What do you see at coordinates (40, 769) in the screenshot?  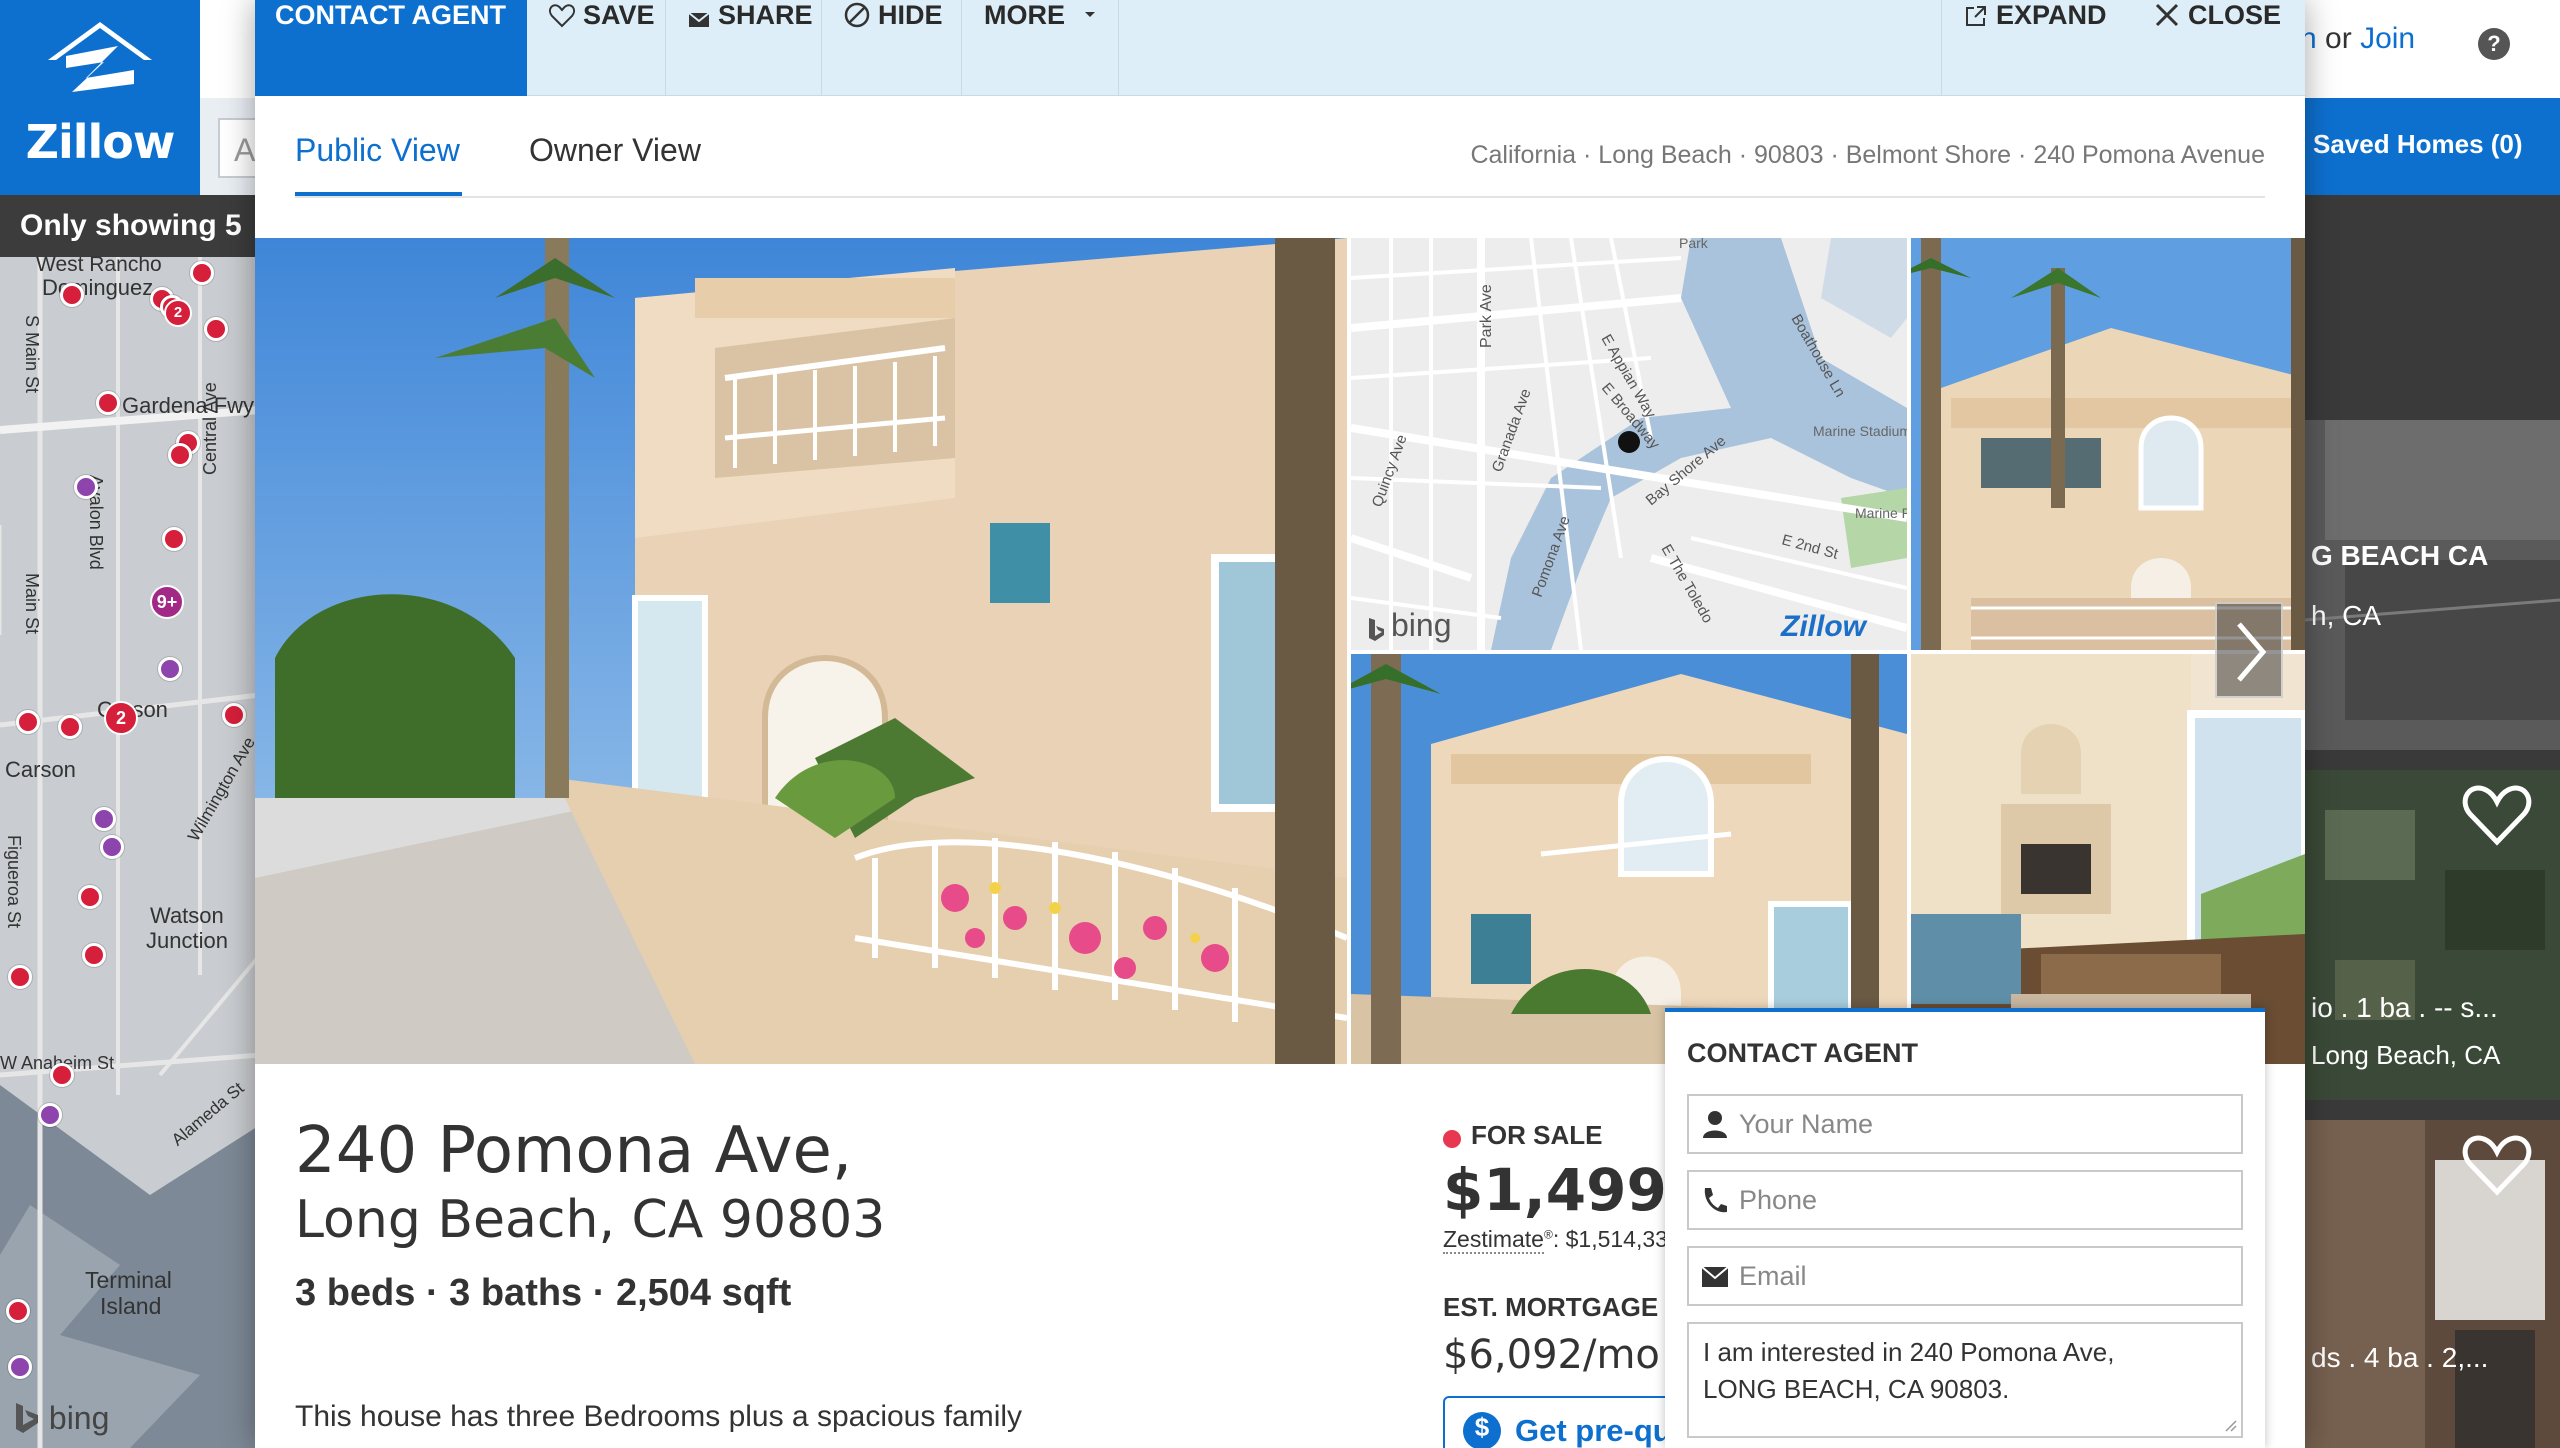 I see `map-label: Carson` at bounding box center [40, 769].